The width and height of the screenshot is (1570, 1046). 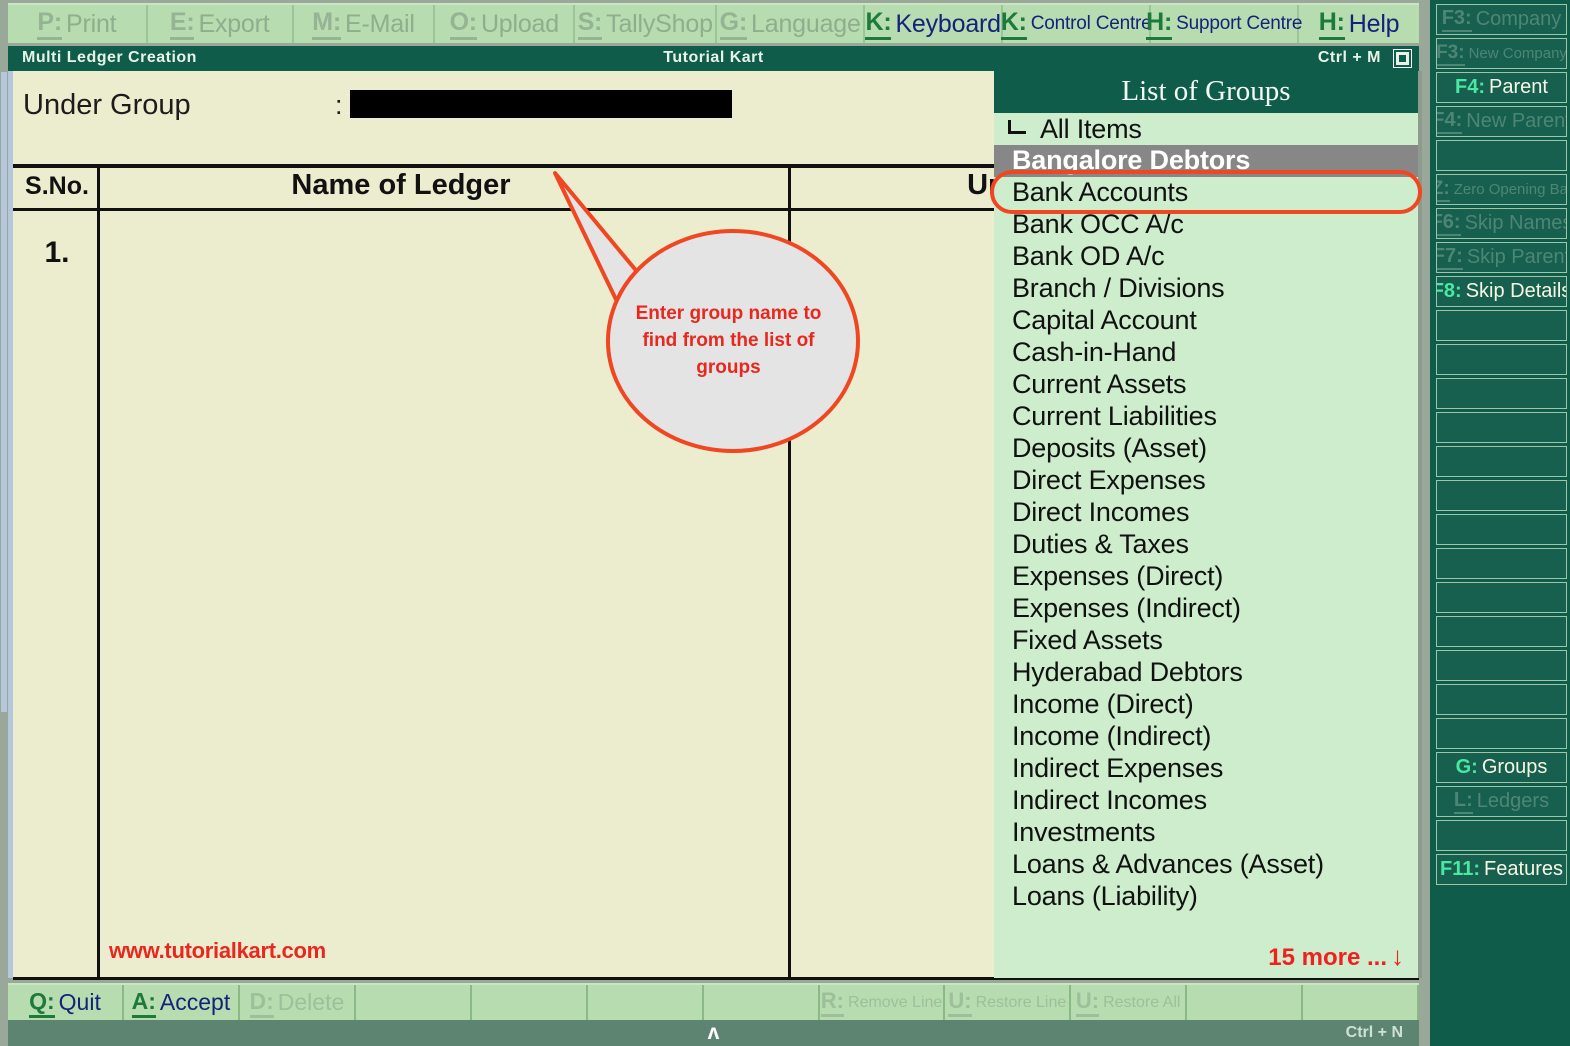 I want to click on accelerator-key: F8:, so click(x=1449, y=291).